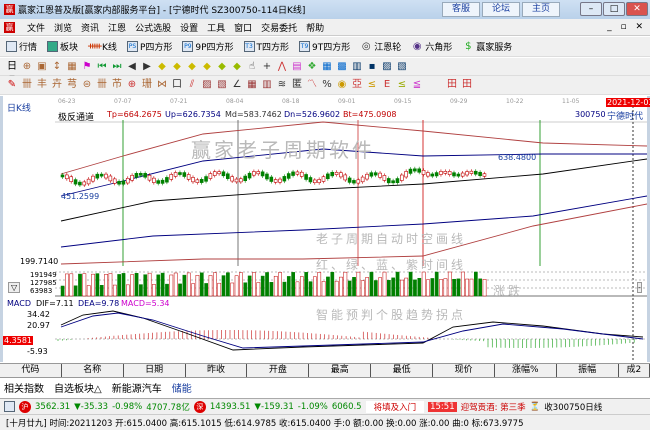 The height and width of the screenshot is (435, 650). Describe the element at coordinates (147, 67) in the screenshot. I see `right-icon: ▶` at that location.